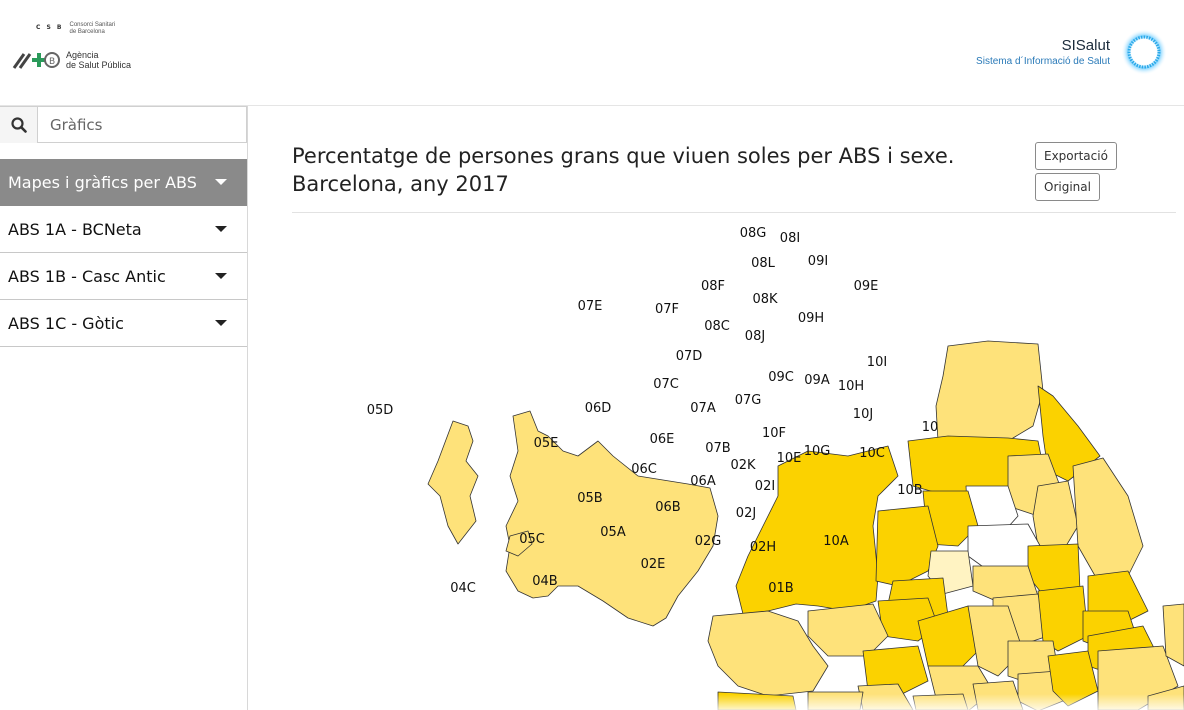 The height and width of the screenshot is (710, 1184). What do you see at coordinates (872, 453) in the screenshot?
I see `map-label-10C: 10C` at bounding box center [872, 453].